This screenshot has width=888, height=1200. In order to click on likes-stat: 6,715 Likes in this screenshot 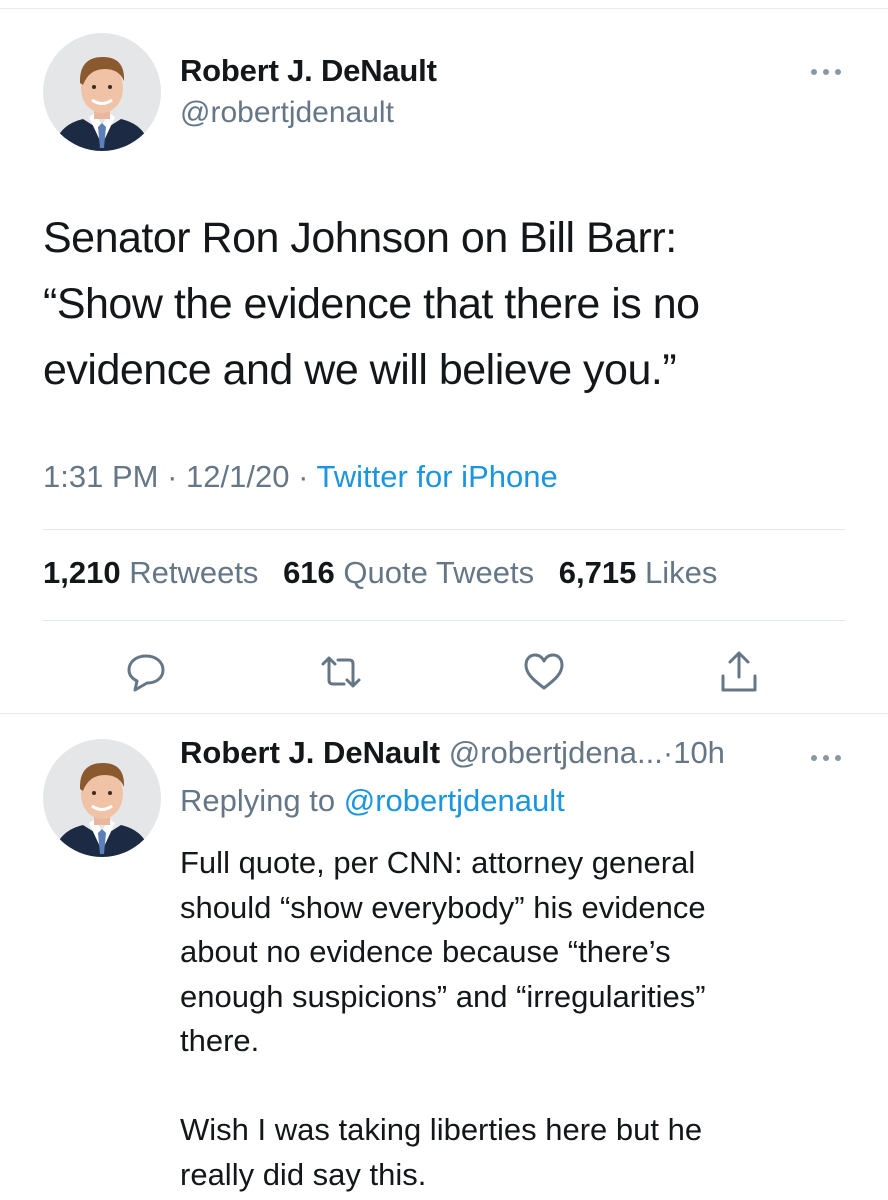, I will do `click(638, 572)`.